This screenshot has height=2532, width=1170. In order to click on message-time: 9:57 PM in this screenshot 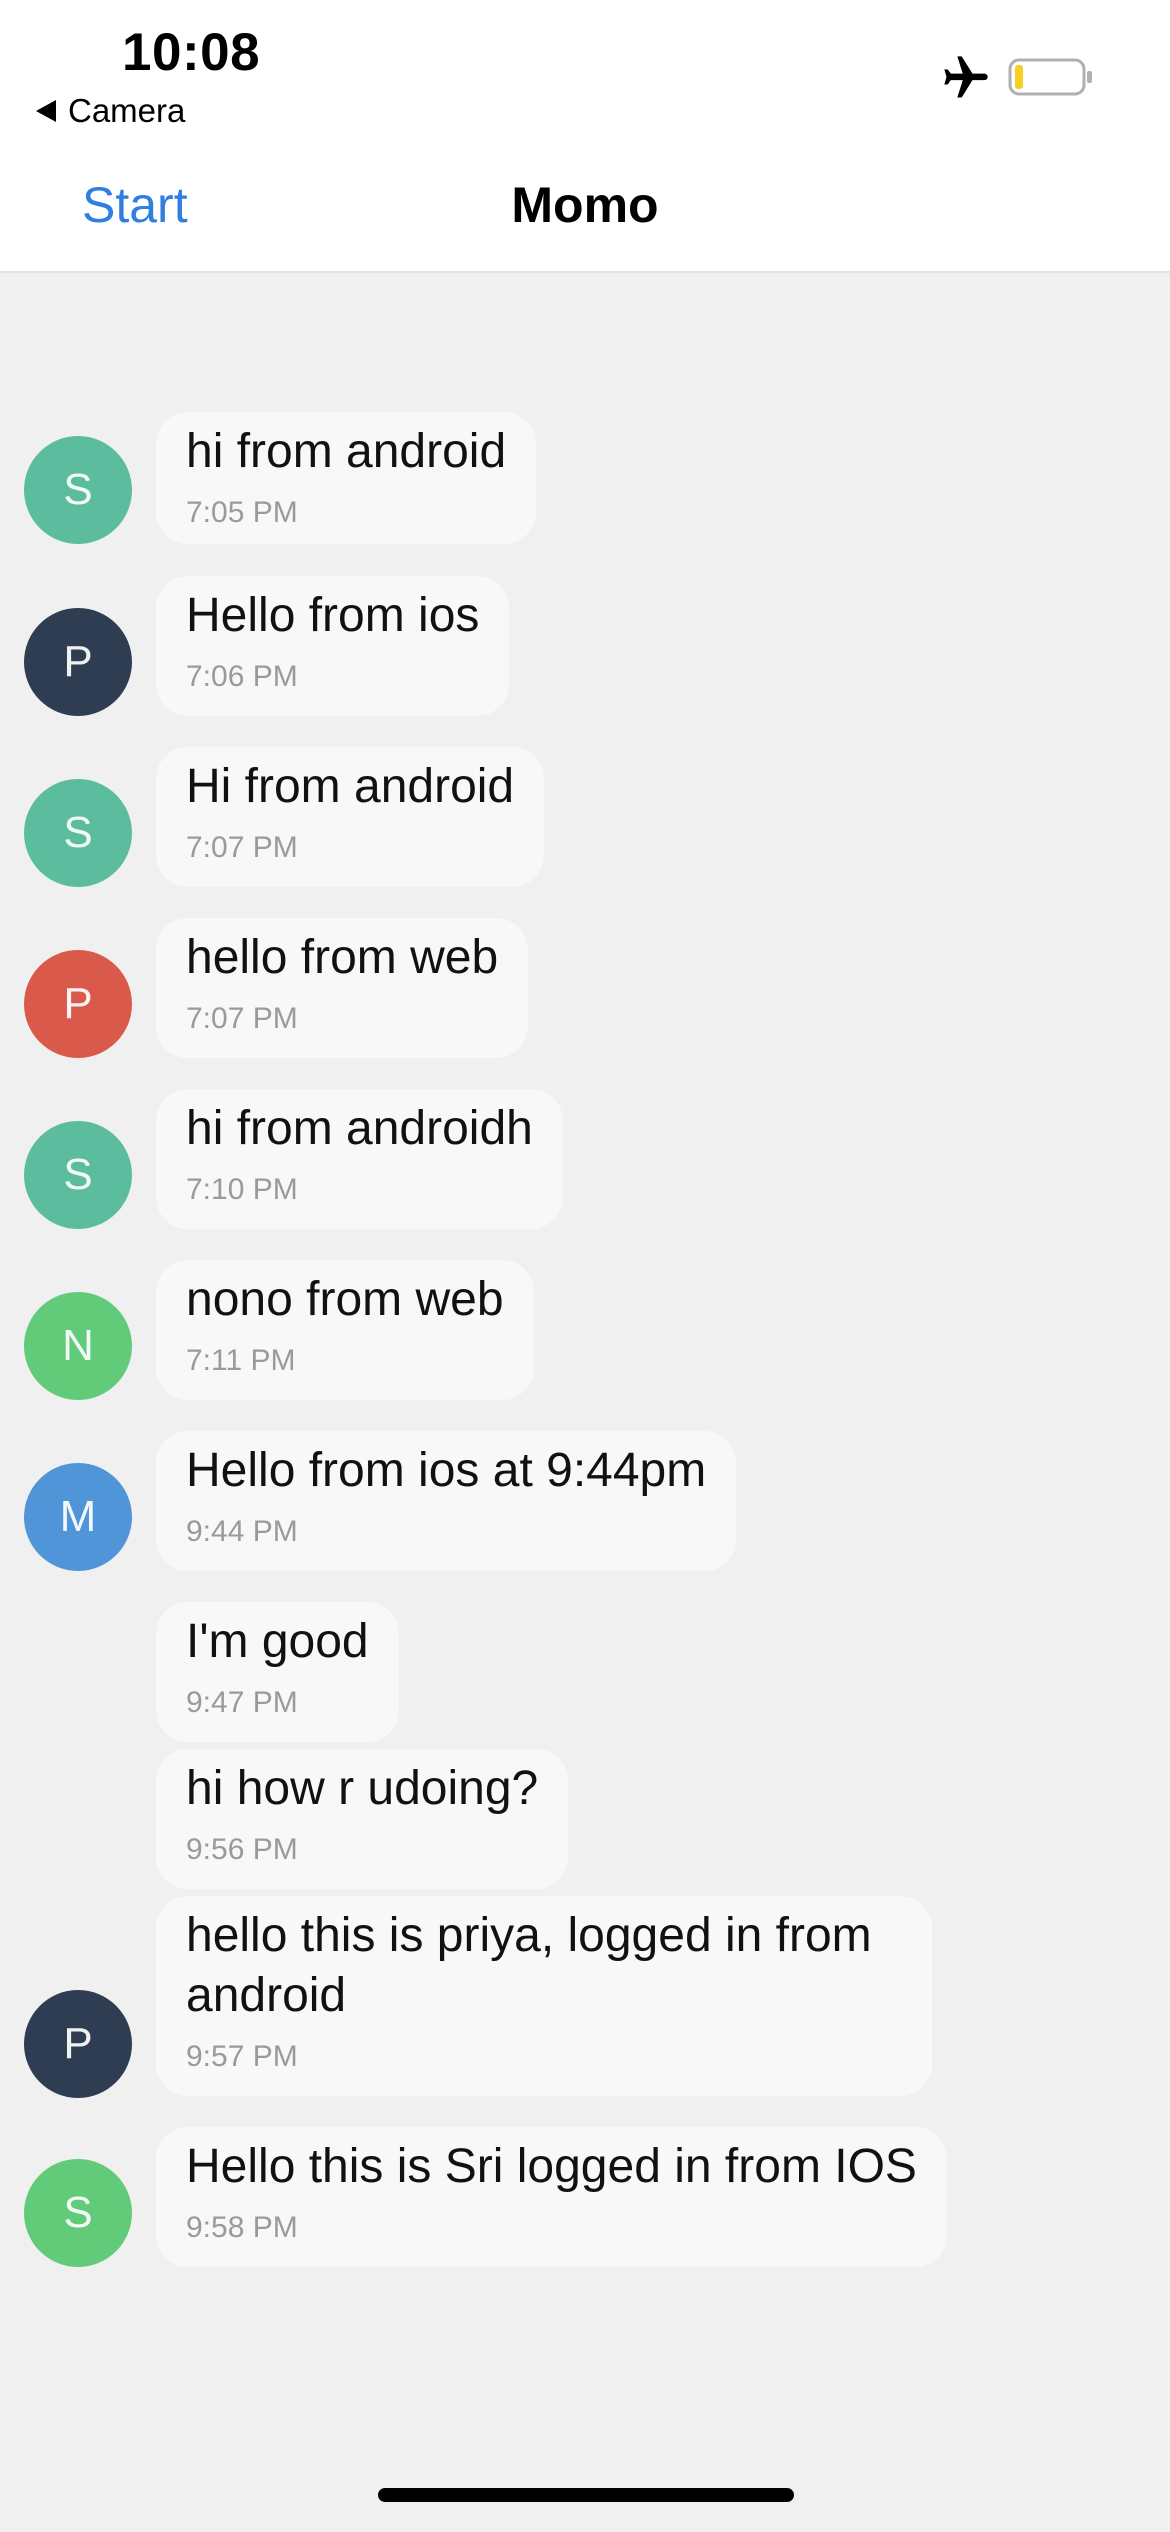, I will do `click(242, 2056)`.